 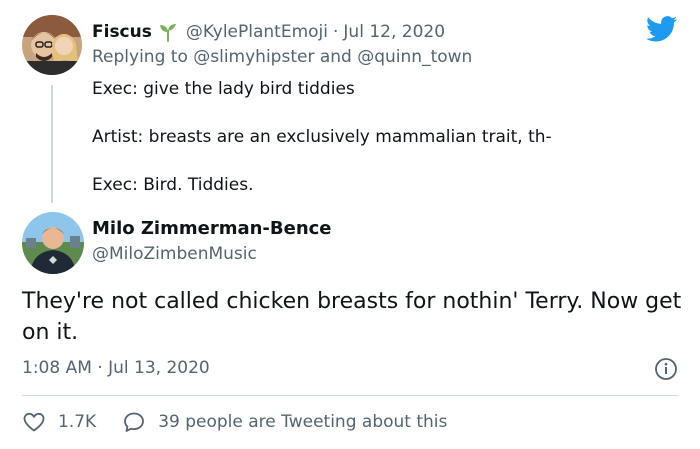 I want to click on like-count: 1.7K, so click(x=77, y=422).